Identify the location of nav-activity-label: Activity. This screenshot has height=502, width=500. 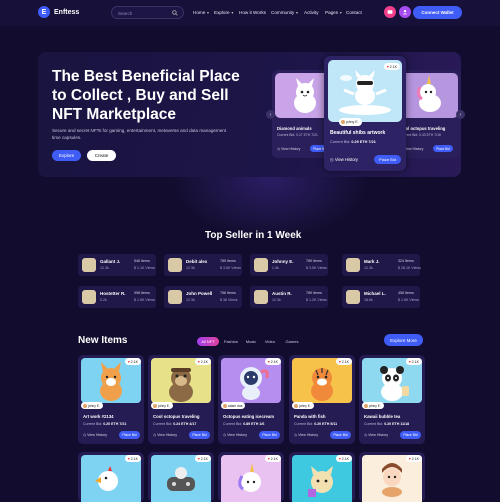
(311, 12).